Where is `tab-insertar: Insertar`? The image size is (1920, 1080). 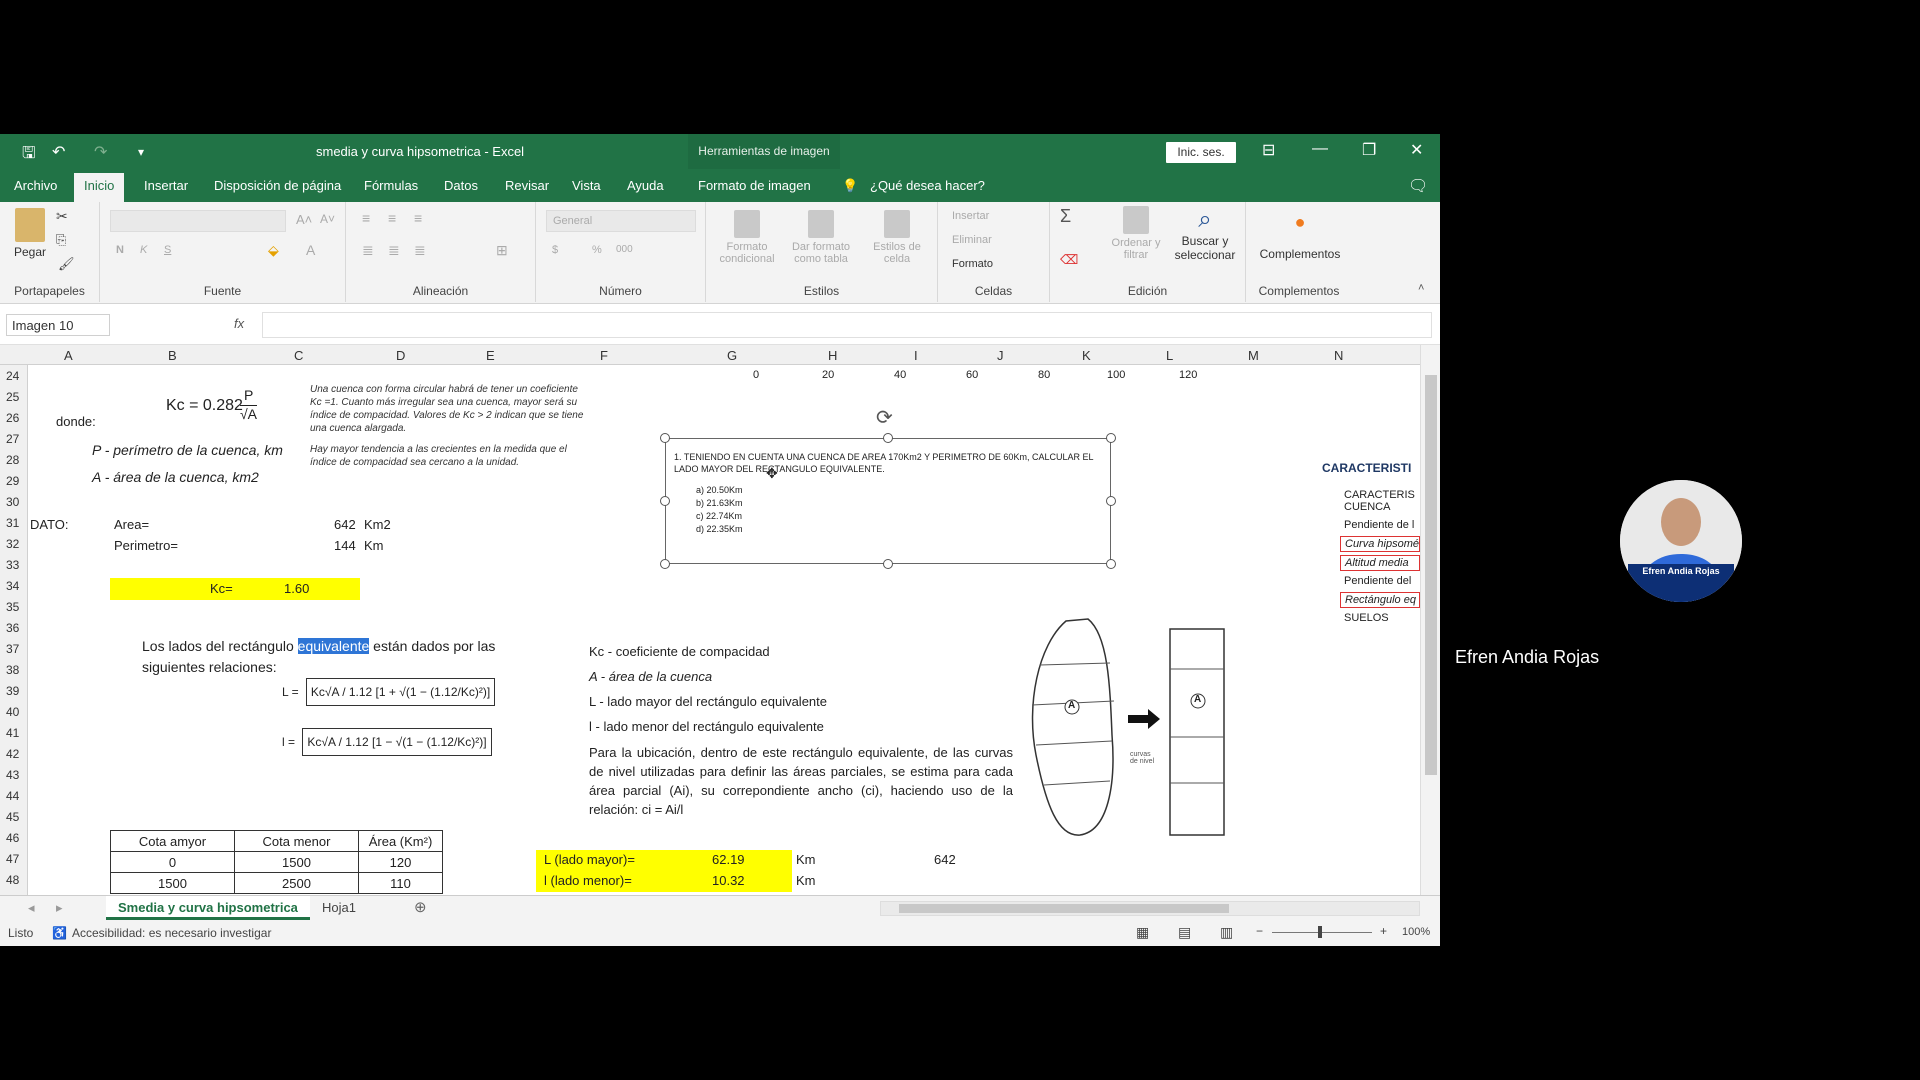
tab-insertar: Insertar is located at coordinates (166, 185).